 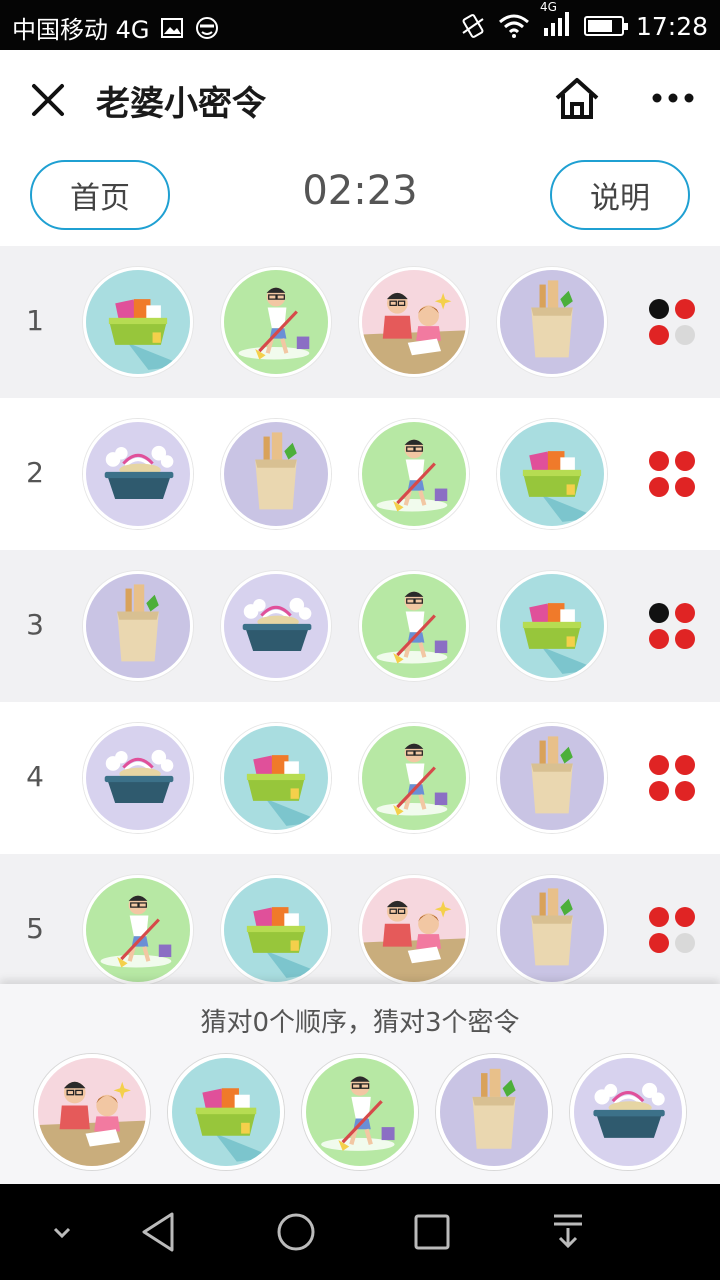 What do you see at coordinates (432, 1232) in the screenshot?
I see `recents-icon` at bounding box center [432, 1232].